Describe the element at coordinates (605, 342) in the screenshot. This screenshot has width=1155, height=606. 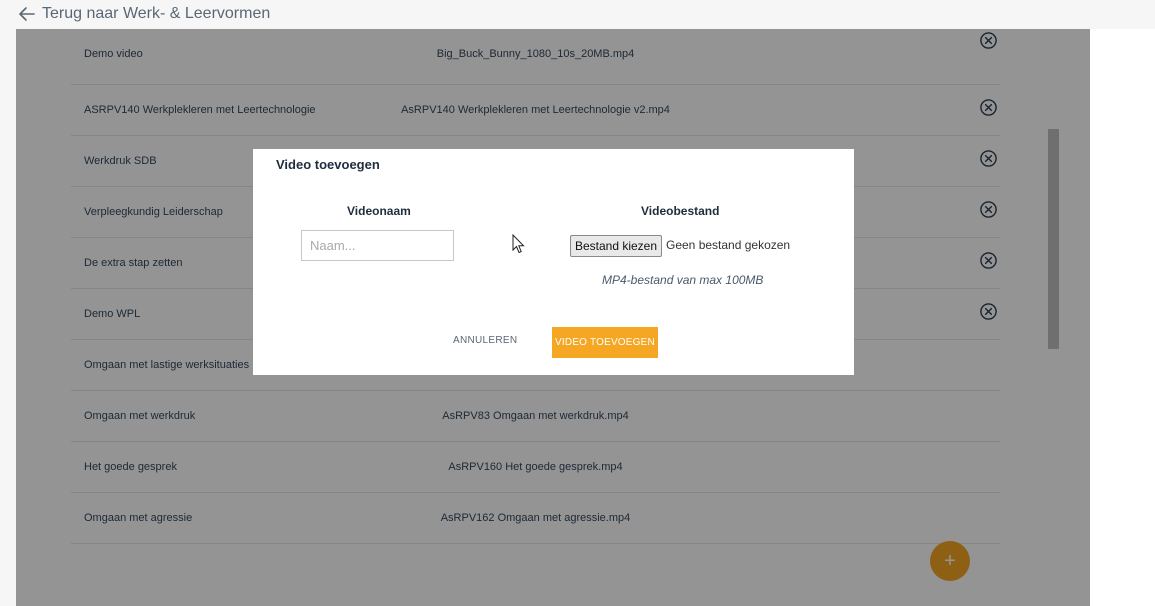
I see `submit-video-button: VIDEO TOEVOEGEN` at that location.